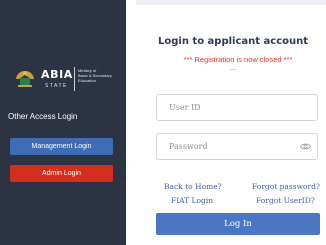 This screenshot has width=326, height=245. What do you see at coordinates (231, 2) in the screenshot?
I see `top-strip` at bounding box center [231, 2].